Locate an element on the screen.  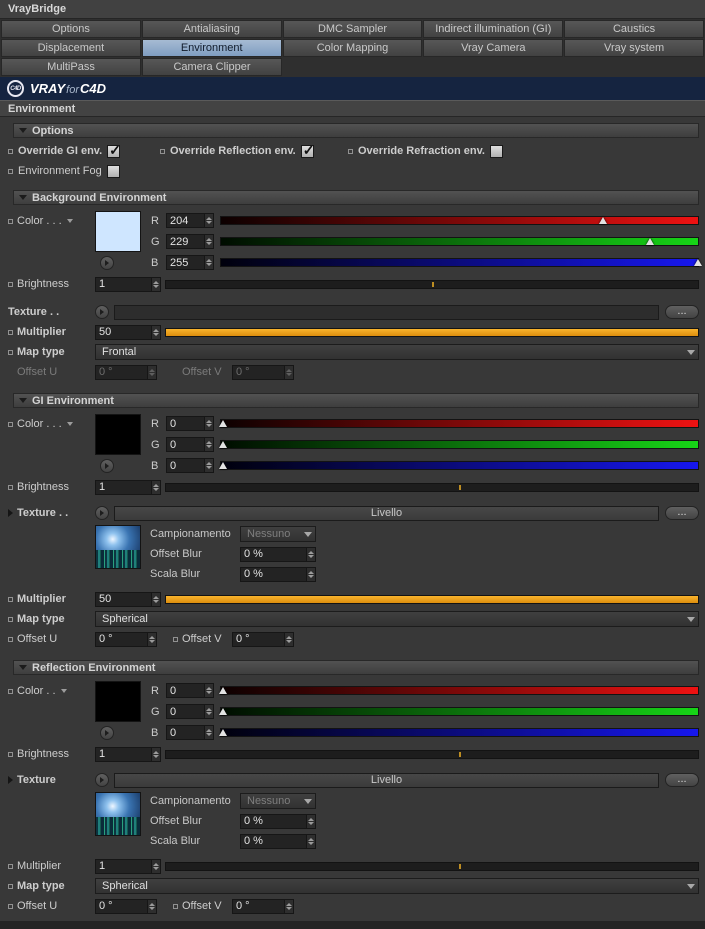
tab-antialiasing: Antialiasing is located at coordinates (211, 29).